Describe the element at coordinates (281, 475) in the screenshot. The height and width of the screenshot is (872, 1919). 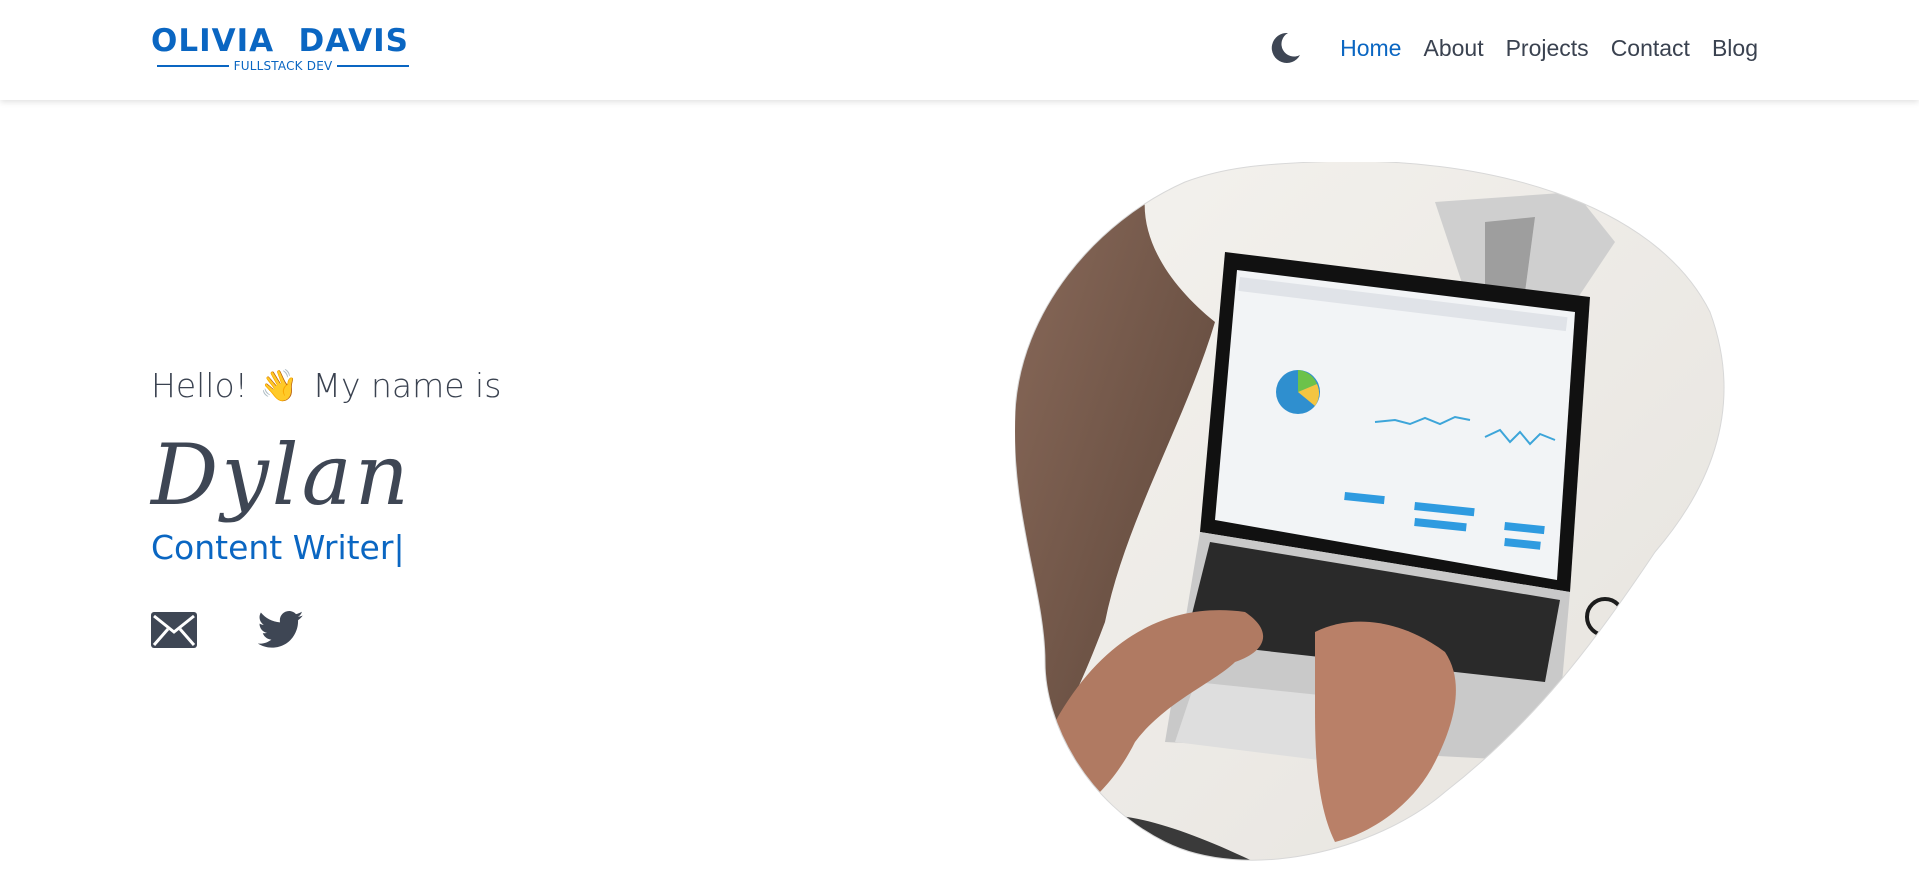
I see `hero-name: Dylan` at that location.